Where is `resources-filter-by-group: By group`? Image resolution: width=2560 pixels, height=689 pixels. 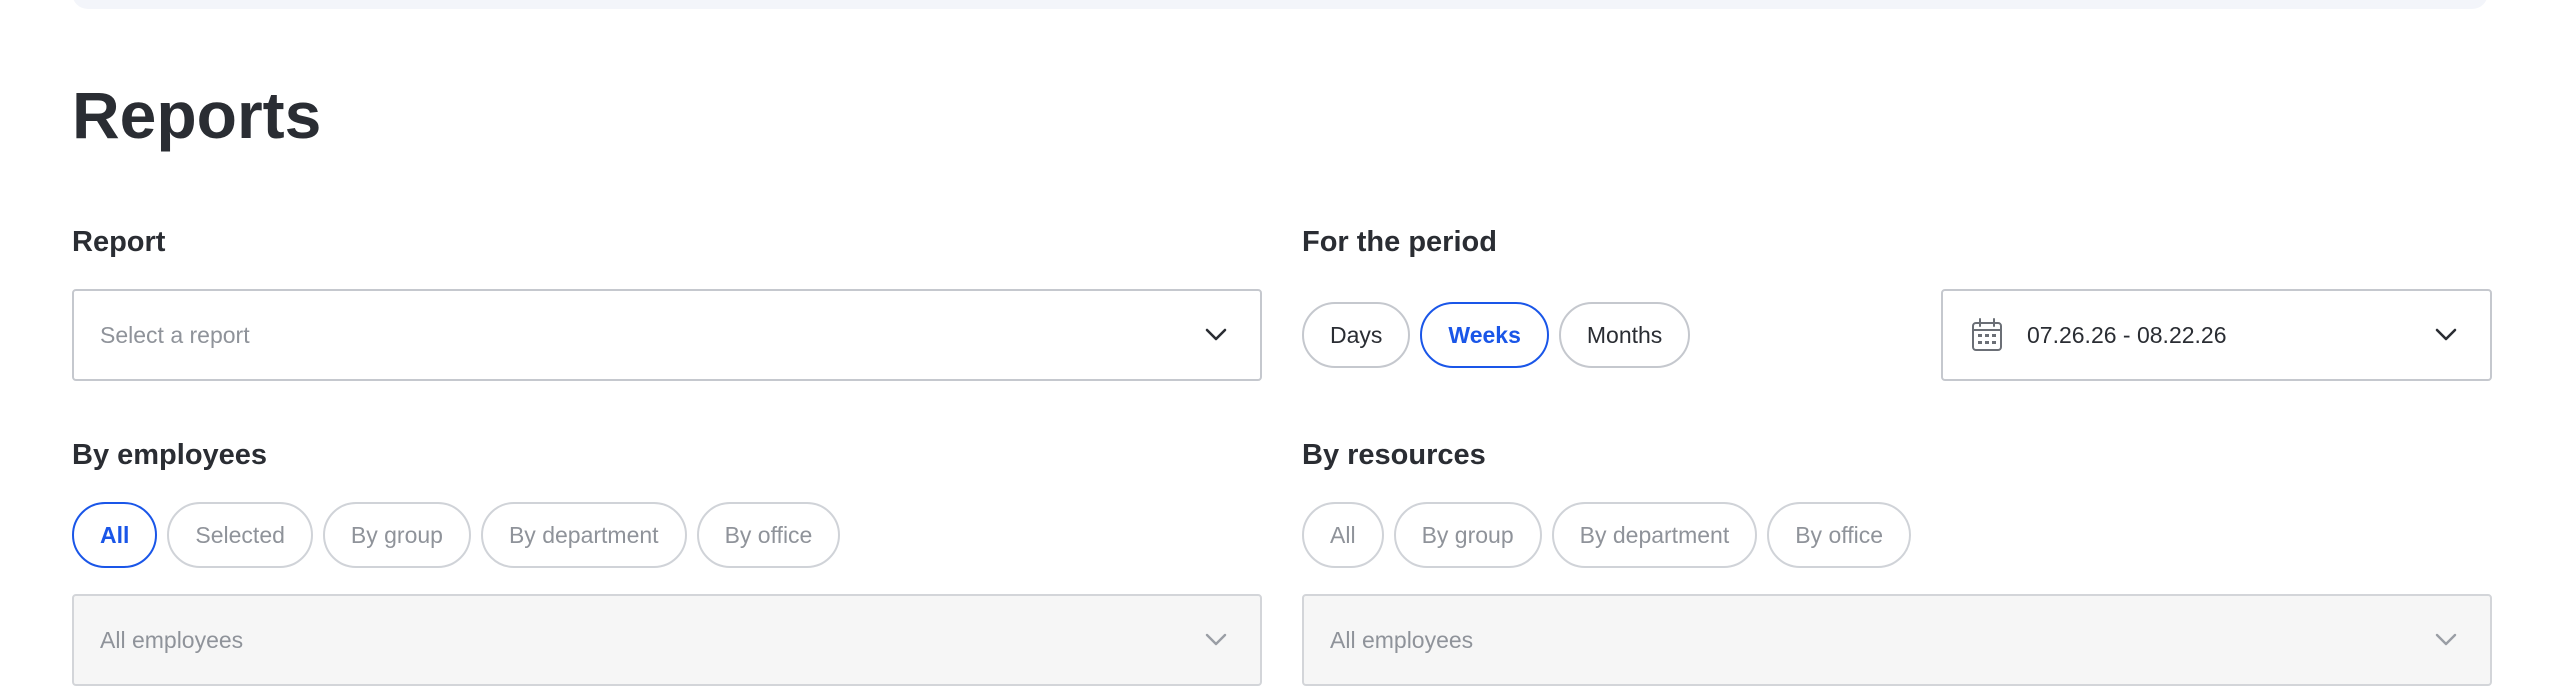
resources-filter-by-group: By group is located at coordinates (1467, 535).